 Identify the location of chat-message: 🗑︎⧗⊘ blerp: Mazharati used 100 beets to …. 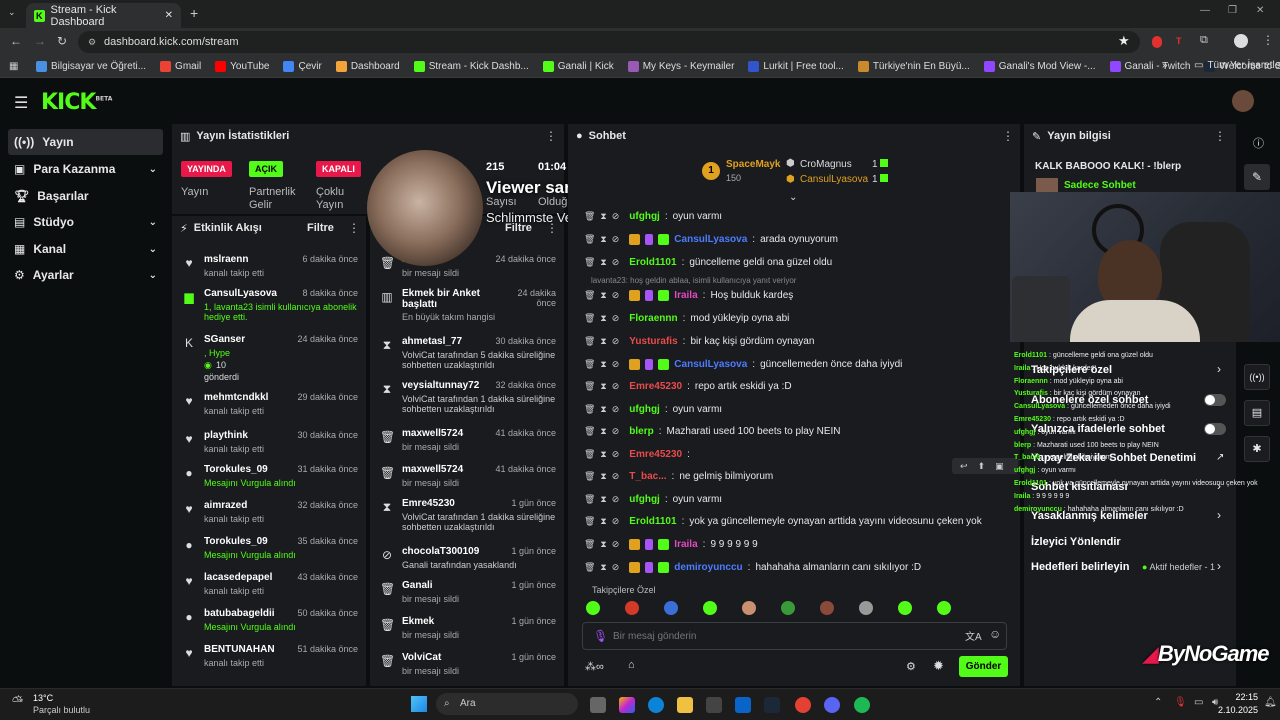
(712, 431).